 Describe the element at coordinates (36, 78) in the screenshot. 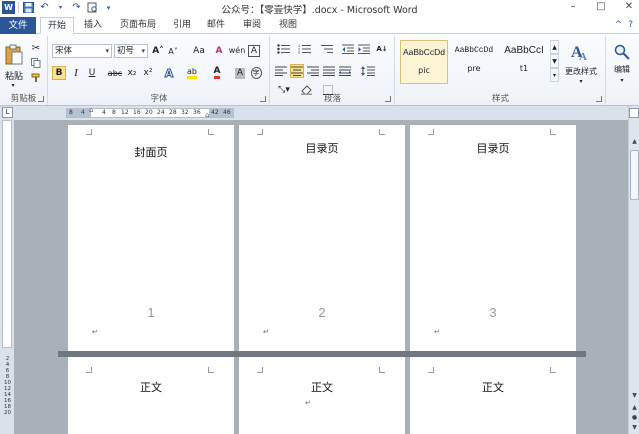

I see `format-painter-icon` at that location.